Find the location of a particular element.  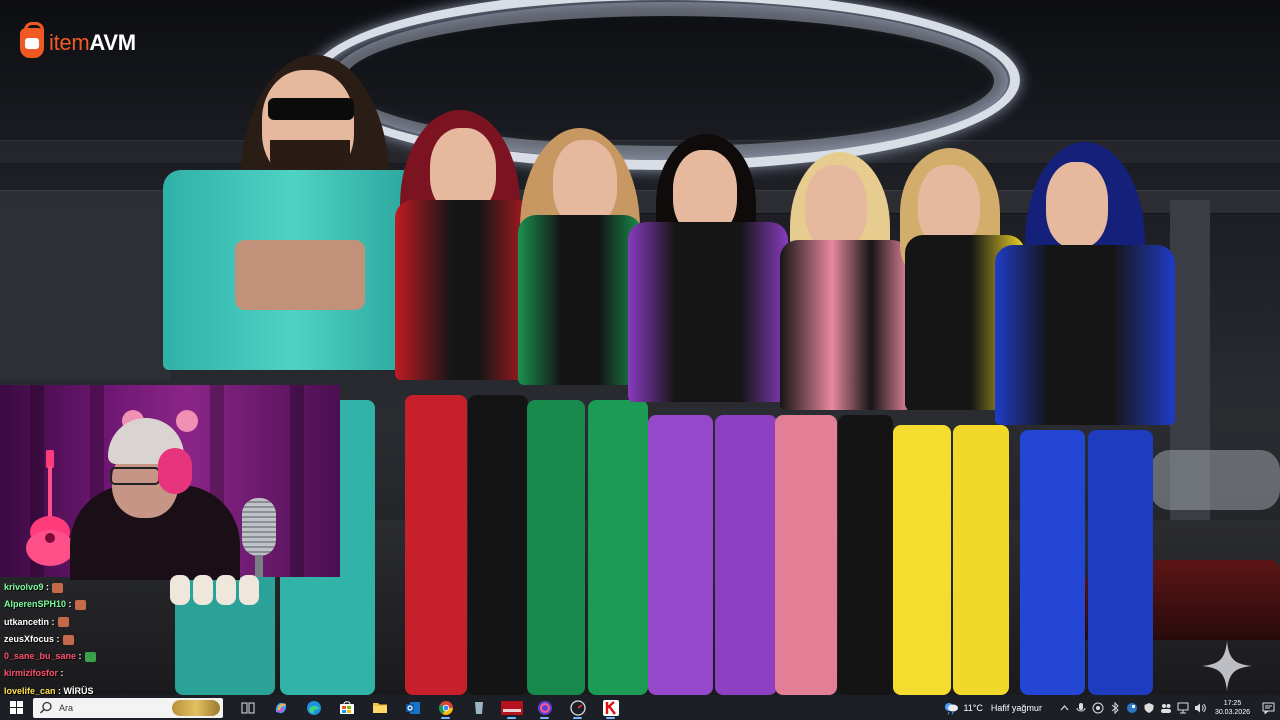

notifications-button is located at coordinates (1268, 708).